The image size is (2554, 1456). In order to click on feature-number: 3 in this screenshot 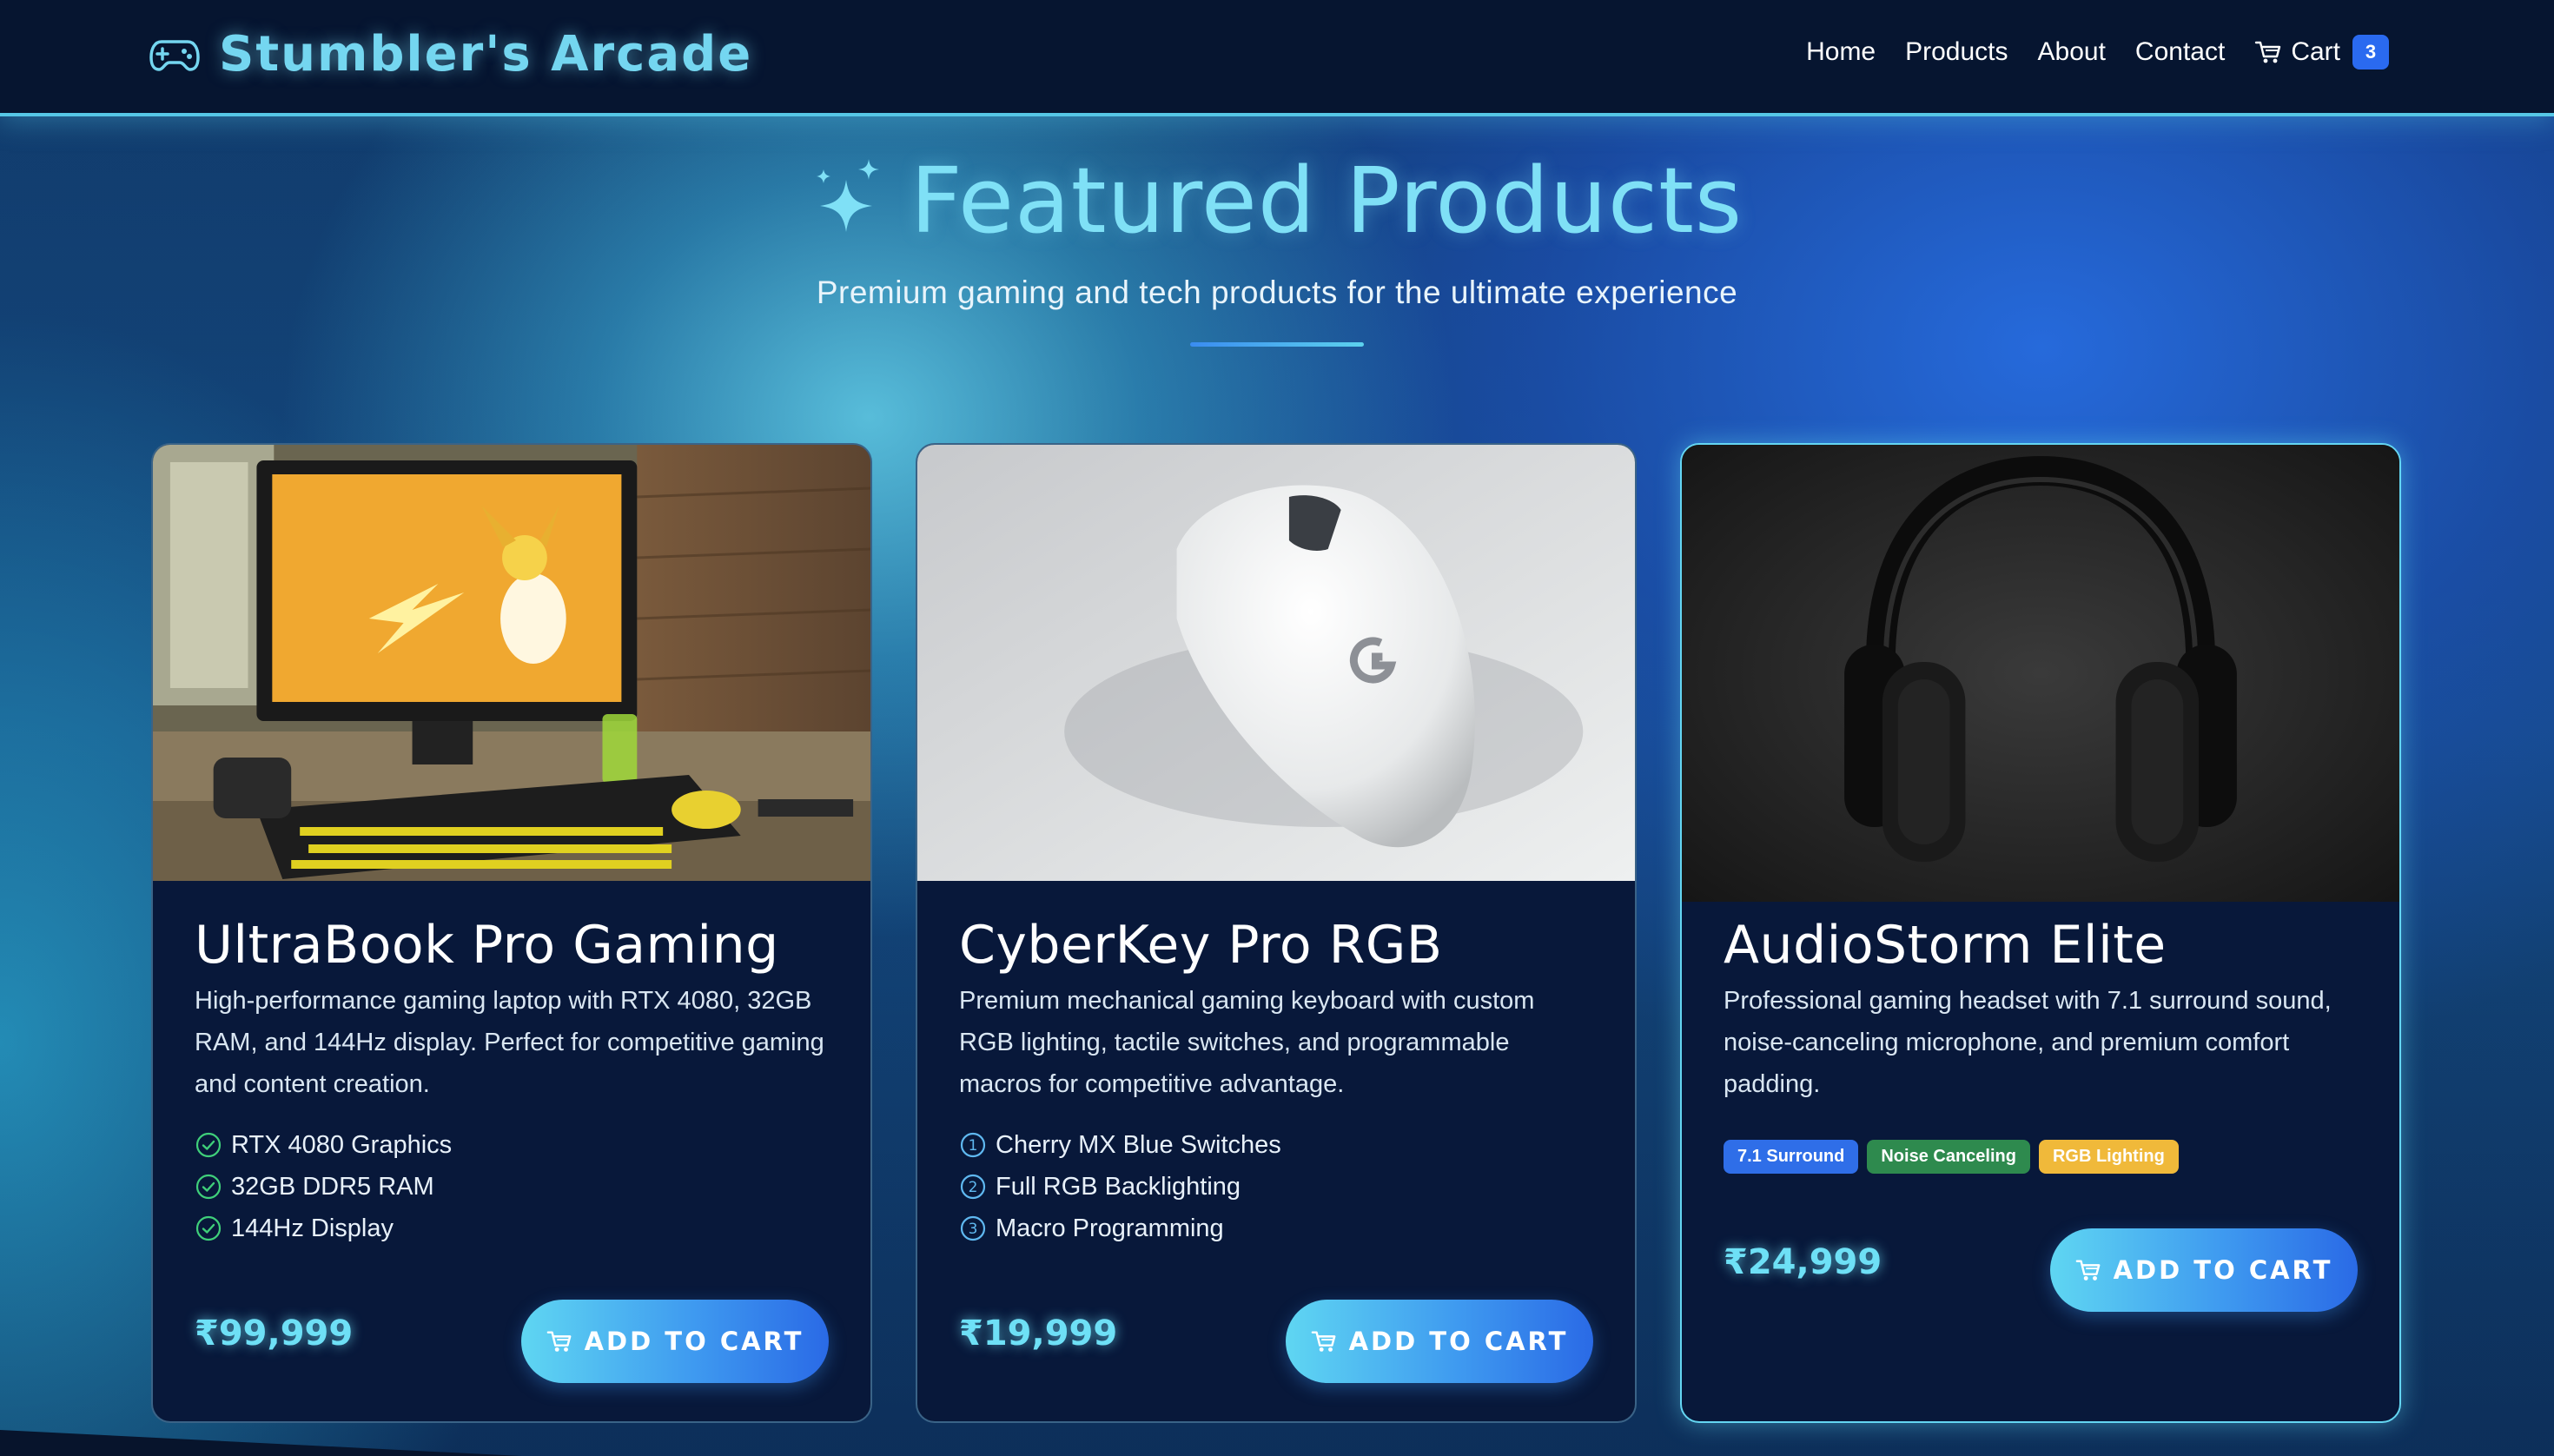, I will do `click(974, 1229)`.